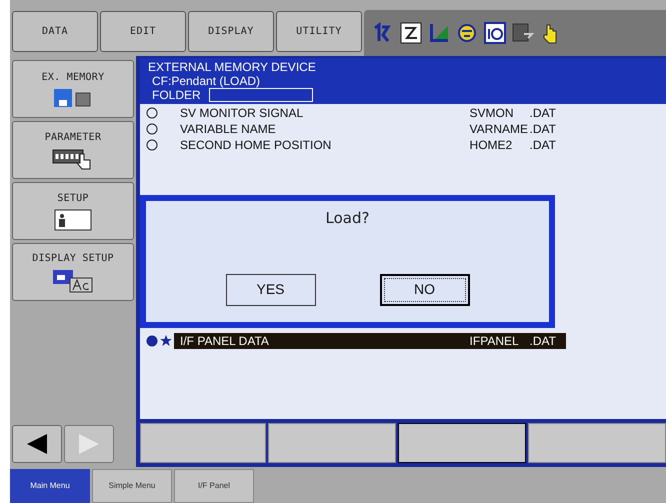  I want to click on filled-circle-icon, so click(152, 341).